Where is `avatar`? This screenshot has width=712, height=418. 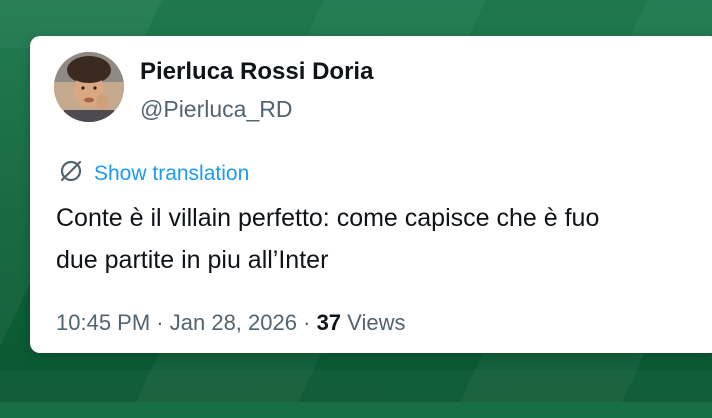
avatar is located at coordinates (89, 87).